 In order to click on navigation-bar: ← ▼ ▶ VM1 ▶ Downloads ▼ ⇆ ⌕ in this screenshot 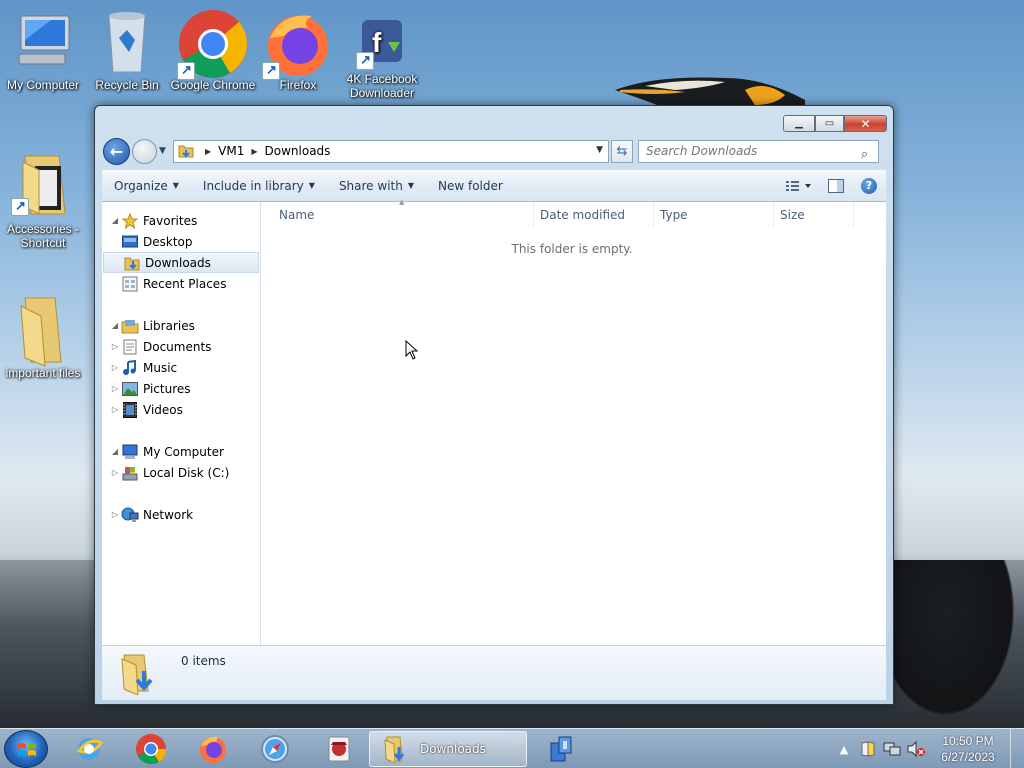, I will do `click(495, 151)`.